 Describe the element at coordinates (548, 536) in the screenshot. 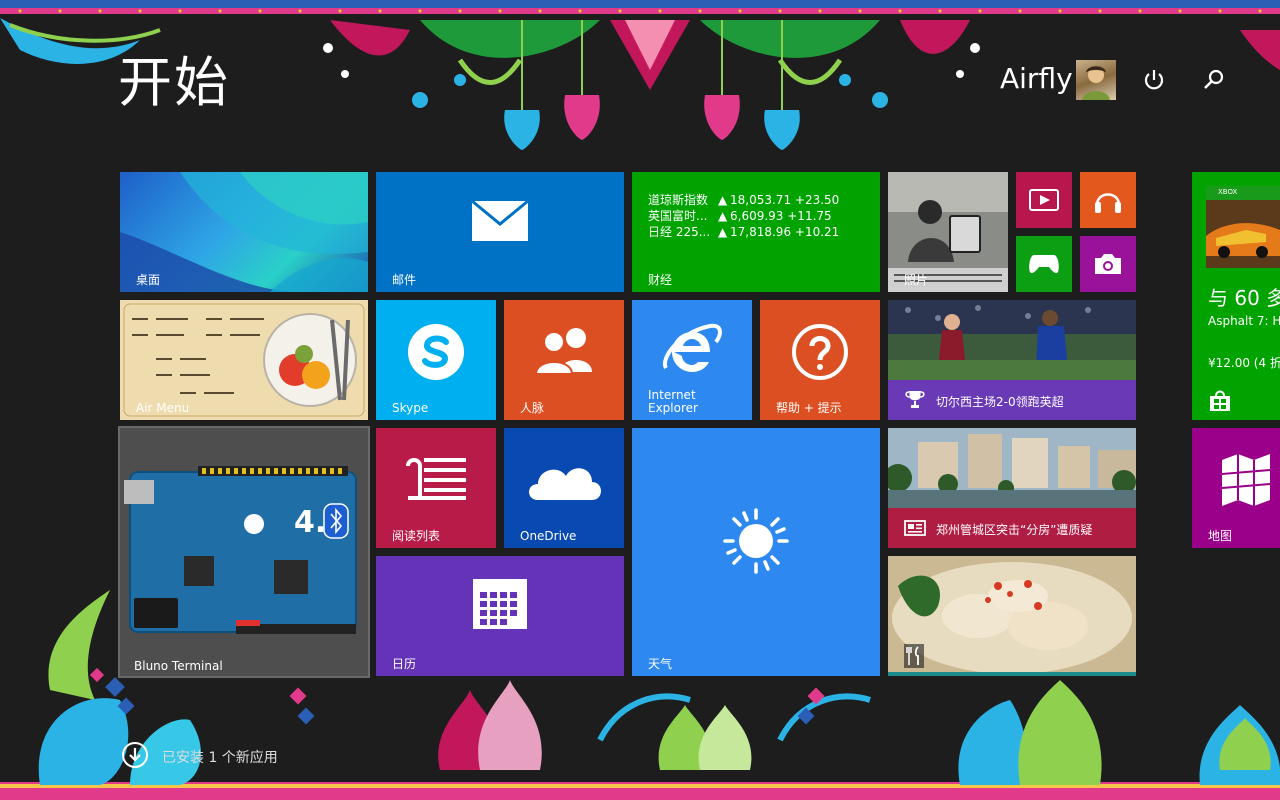

I see `tile-label: OneDrive` at that location.